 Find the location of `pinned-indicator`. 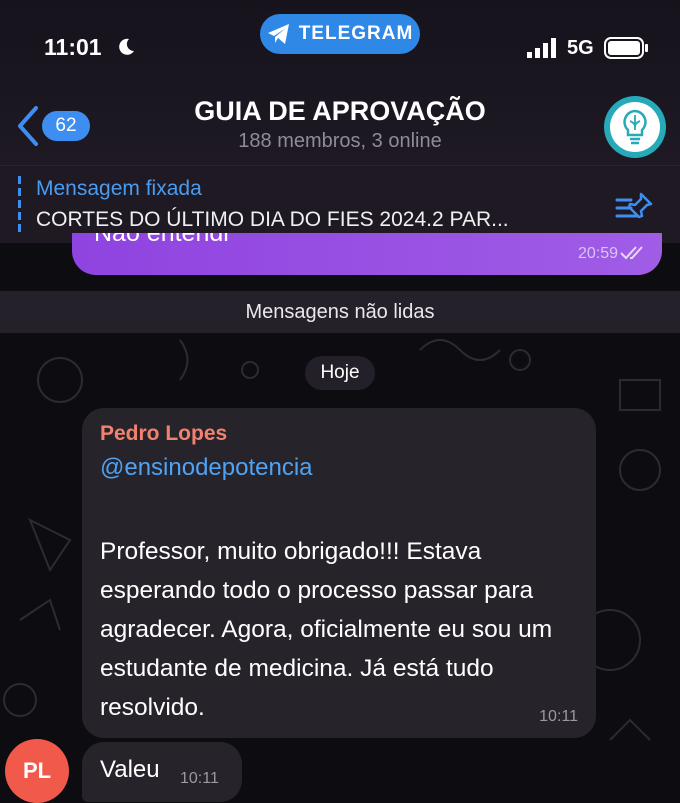

pinned-indicator is located at coordinates (19, 205).